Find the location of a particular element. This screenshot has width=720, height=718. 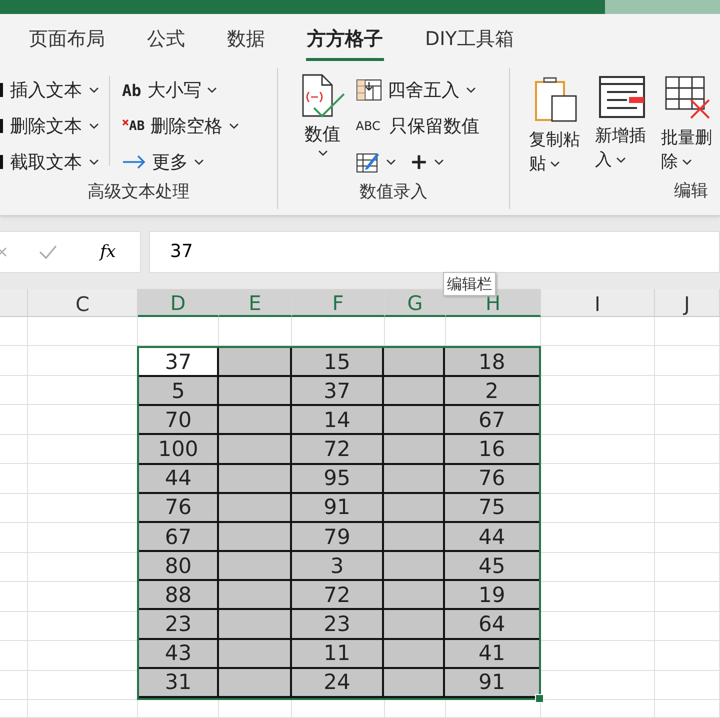

insert-function-button: fx is located at coordinates (108, 252).